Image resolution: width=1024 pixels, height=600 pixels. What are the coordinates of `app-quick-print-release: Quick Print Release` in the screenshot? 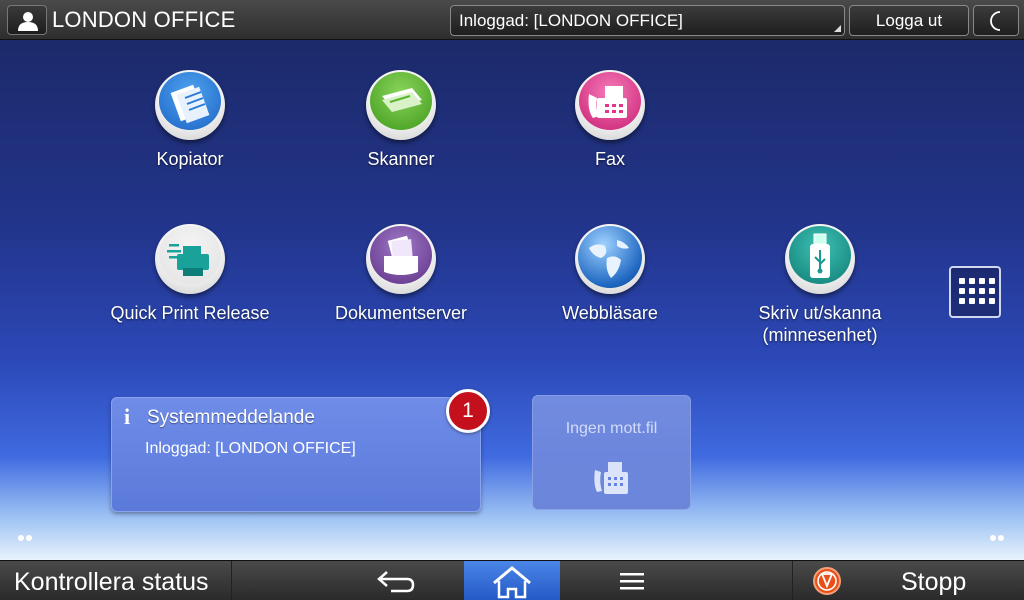 It's located at (190, 274).